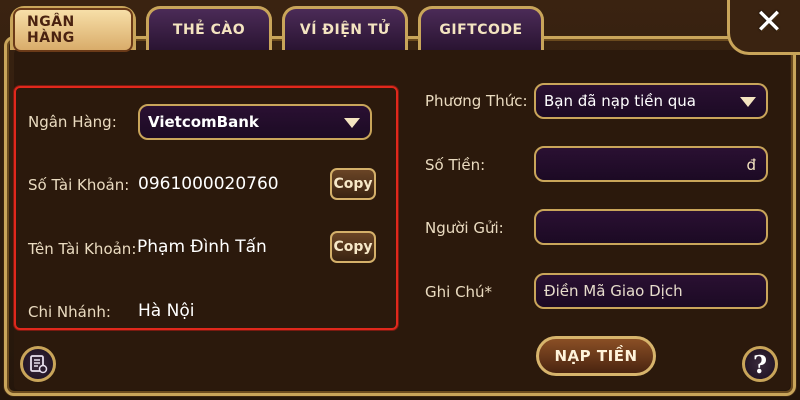 Image resolution: width=800 pixels, height=400 pixels. I want to click on bank-label: Ngân Hàng:, so click(72, 122).